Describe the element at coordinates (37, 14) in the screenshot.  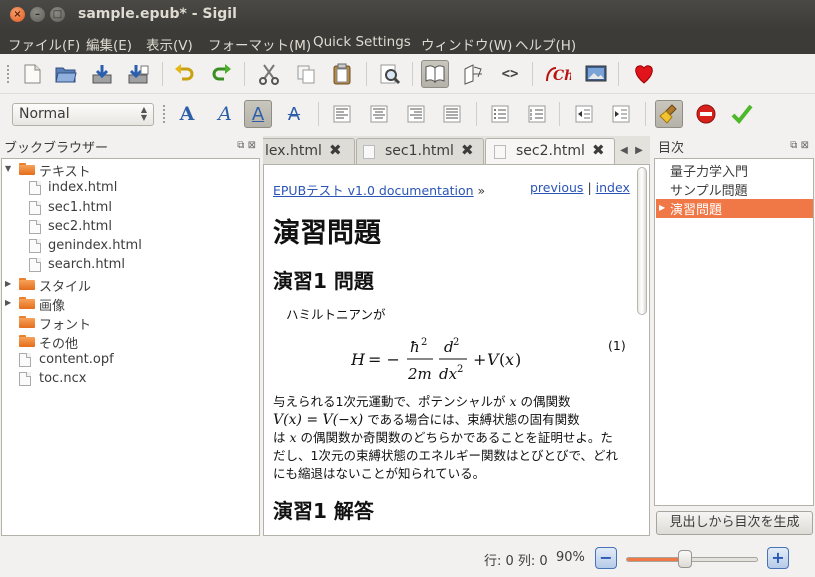
I see `minimize-window-button: –` at that location.